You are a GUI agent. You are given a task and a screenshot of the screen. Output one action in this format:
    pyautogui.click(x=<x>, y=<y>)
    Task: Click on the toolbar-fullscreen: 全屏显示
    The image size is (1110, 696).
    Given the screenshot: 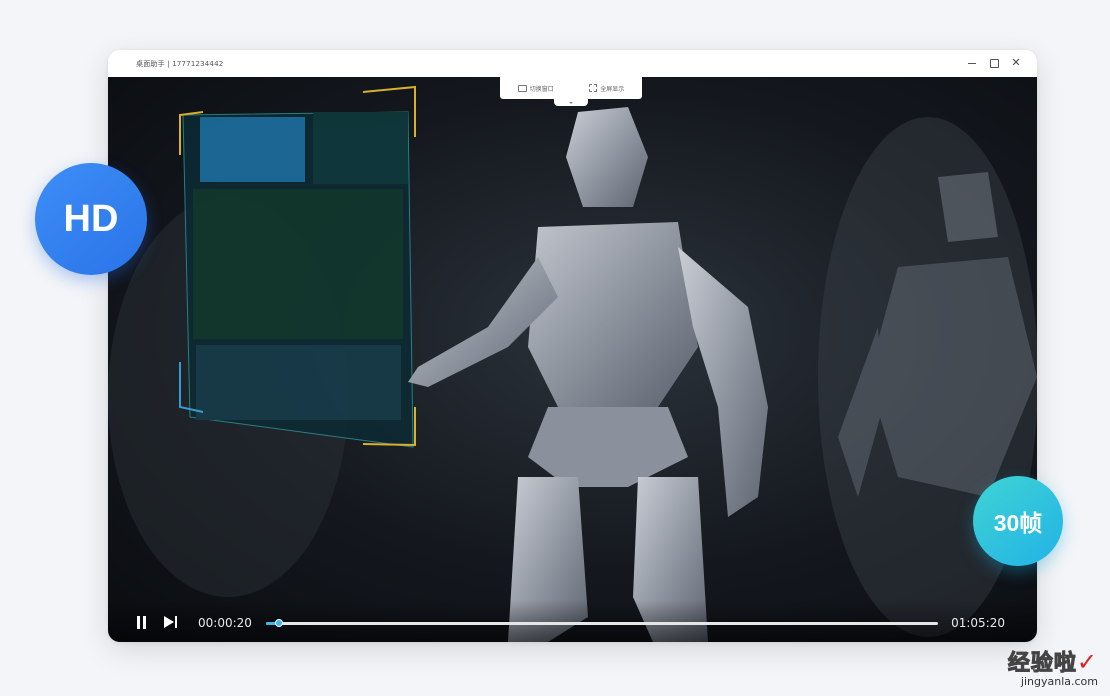 What is the action you would take?
    pyautogui.click(x=606, y=88)
    